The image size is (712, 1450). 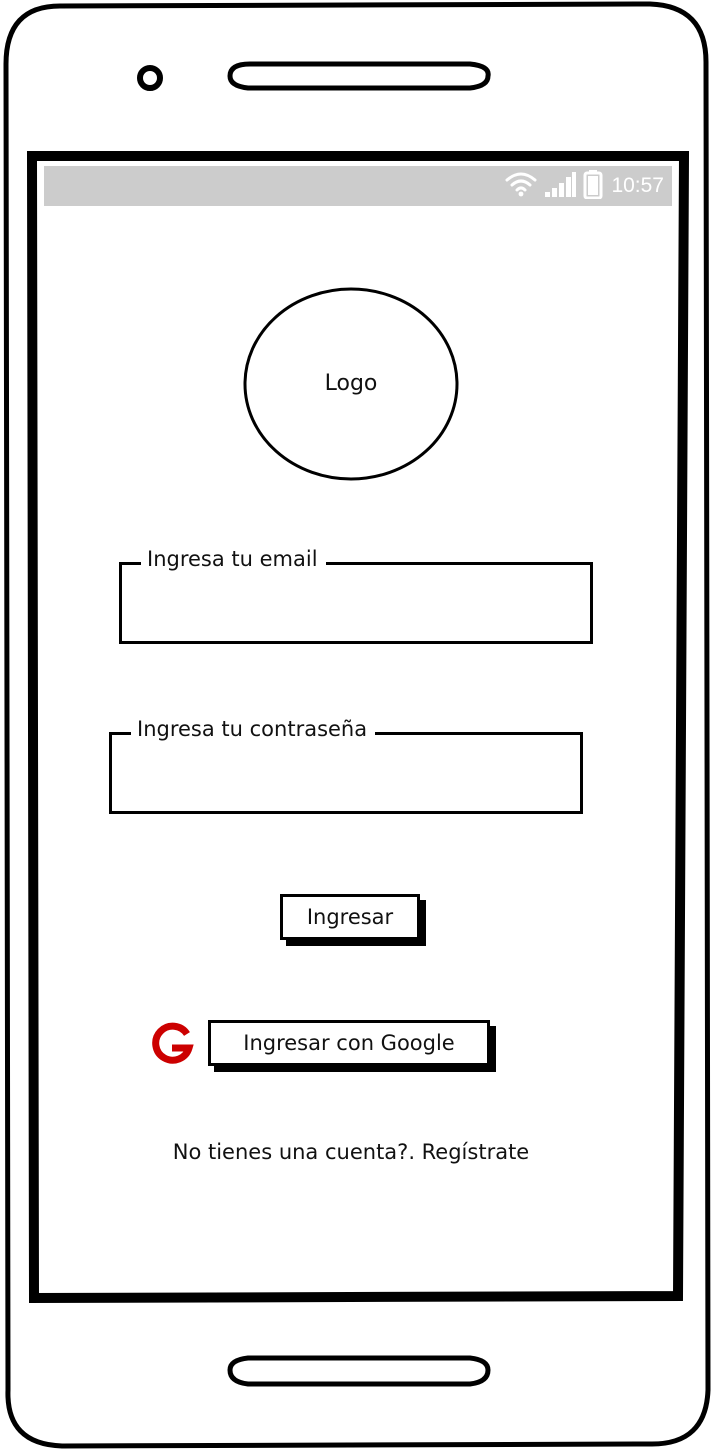 I want to click on signal-icon, so click(x=560, y=186).